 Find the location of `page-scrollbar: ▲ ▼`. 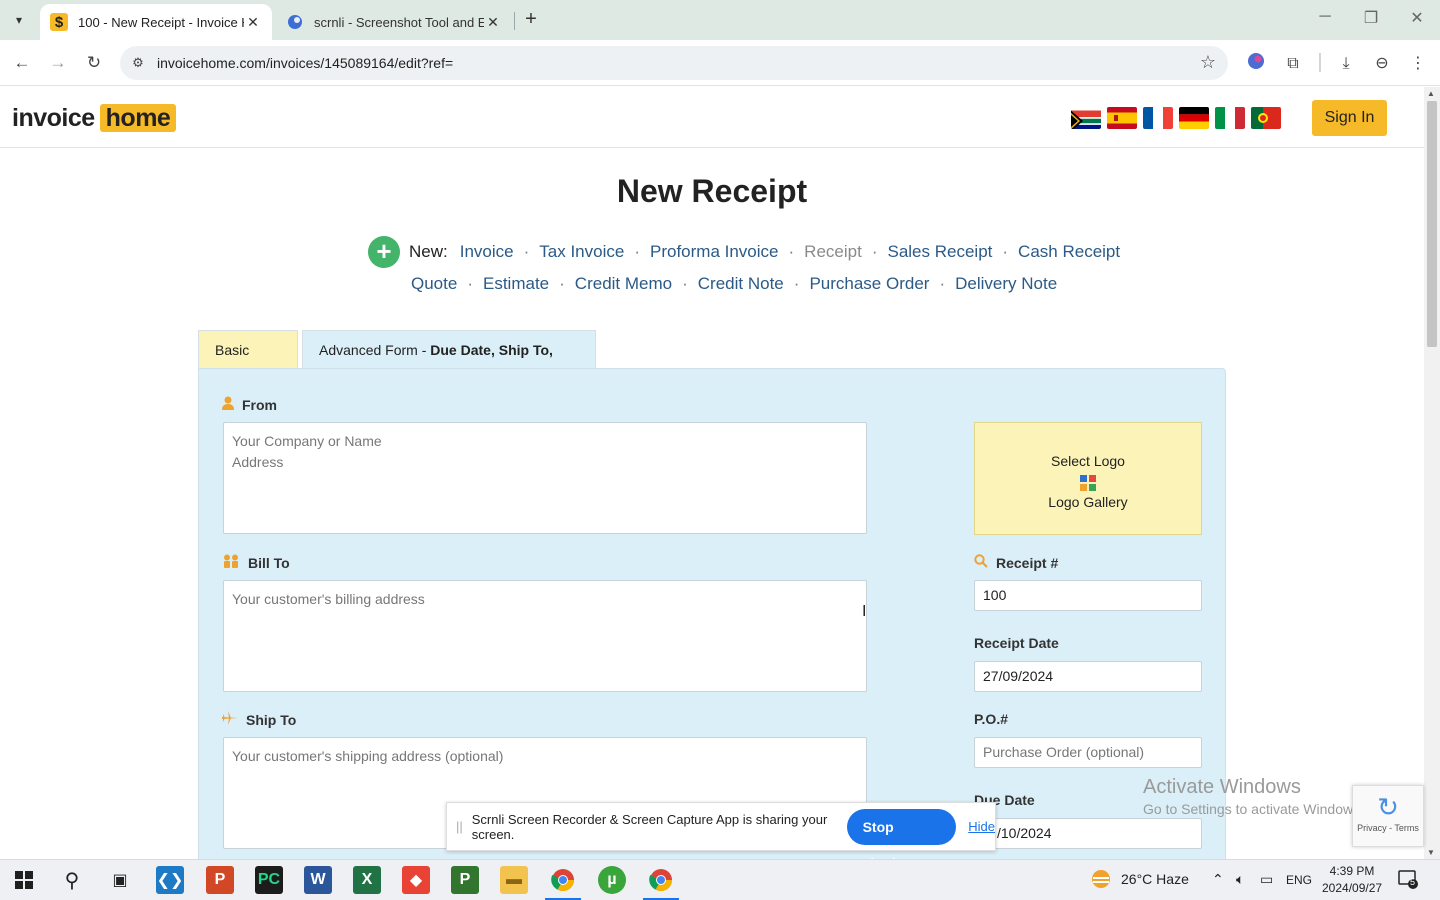

page-scrollbar: ▲ ▼ is located at coordinates (1432, 473).